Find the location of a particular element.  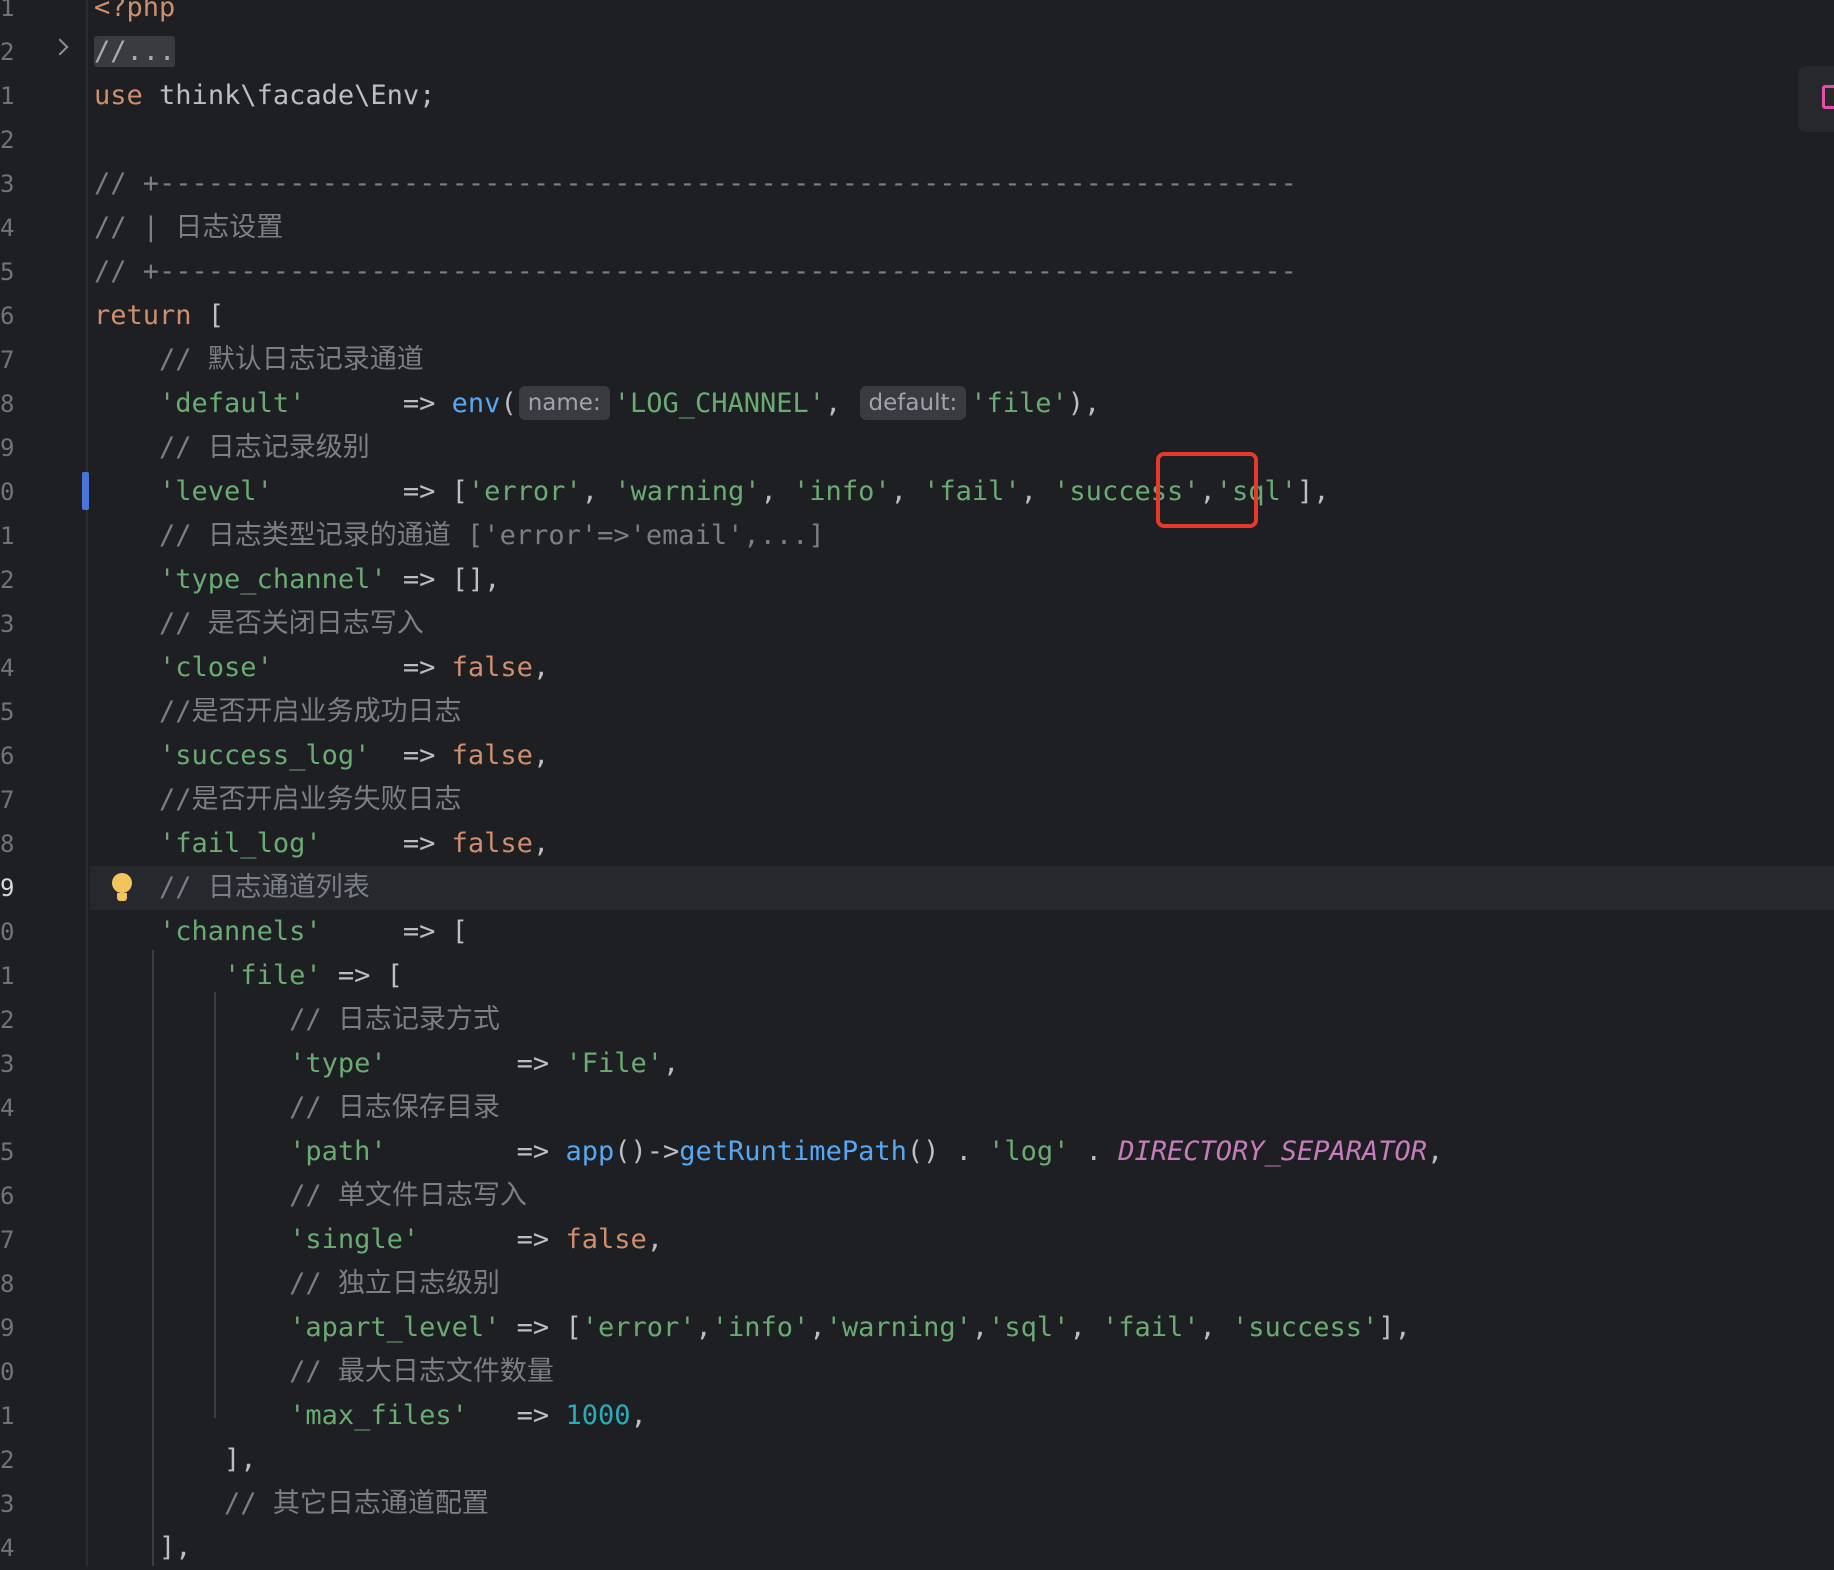

annotation-highlight-box is located at coordinates (1207, 490).